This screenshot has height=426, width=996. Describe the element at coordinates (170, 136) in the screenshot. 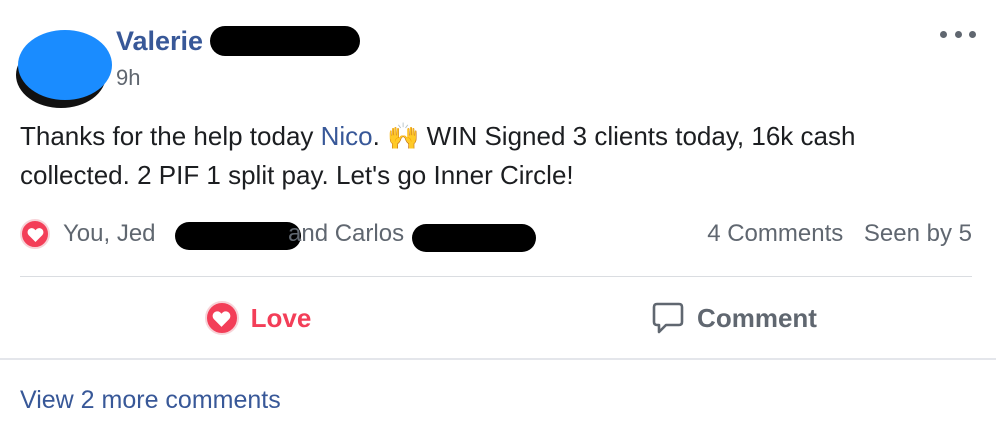

I see `post-text-start: Thanks for the help today` at that location.